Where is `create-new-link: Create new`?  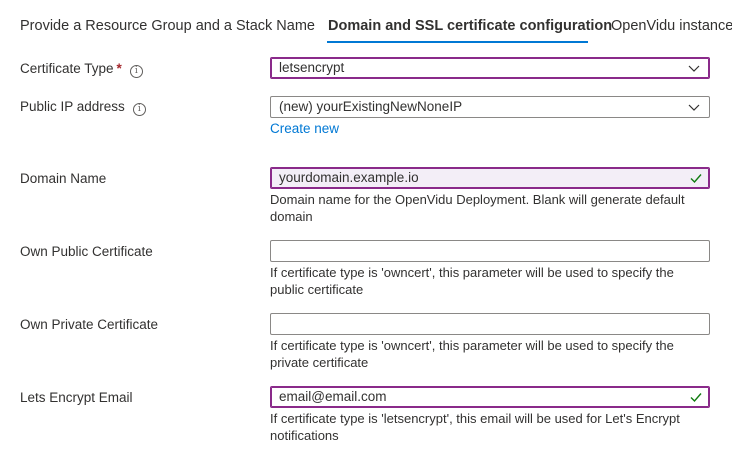
create-new-link: Create new is located at coordinates (304, 128).